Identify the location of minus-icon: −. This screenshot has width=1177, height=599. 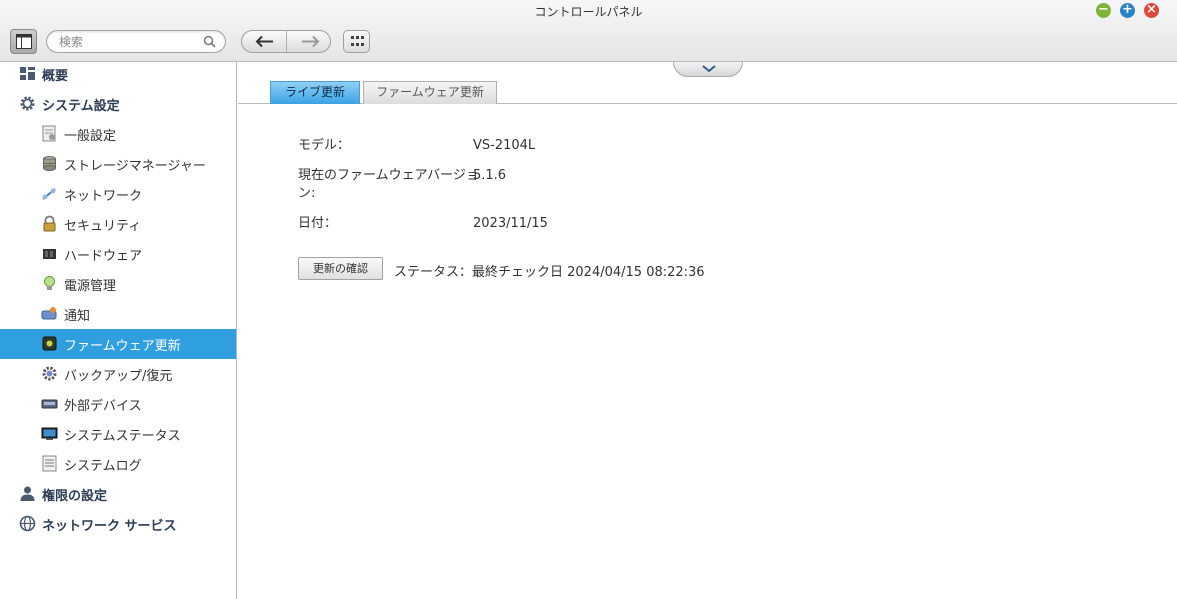
(1103, 9).